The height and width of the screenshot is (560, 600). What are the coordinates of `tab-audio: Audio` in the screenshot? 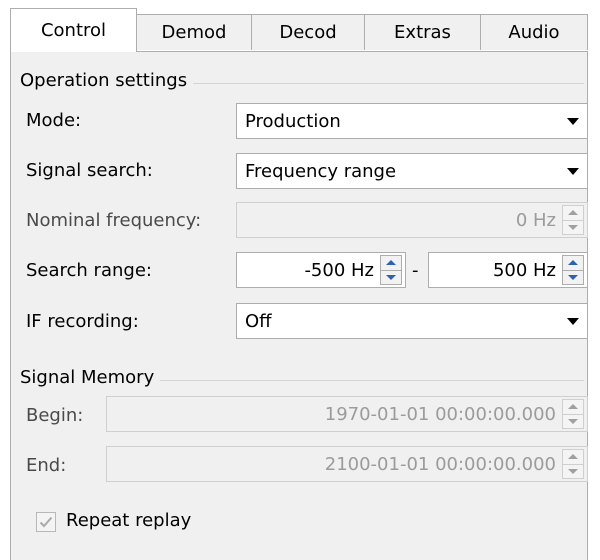 It's located at (534, 32).